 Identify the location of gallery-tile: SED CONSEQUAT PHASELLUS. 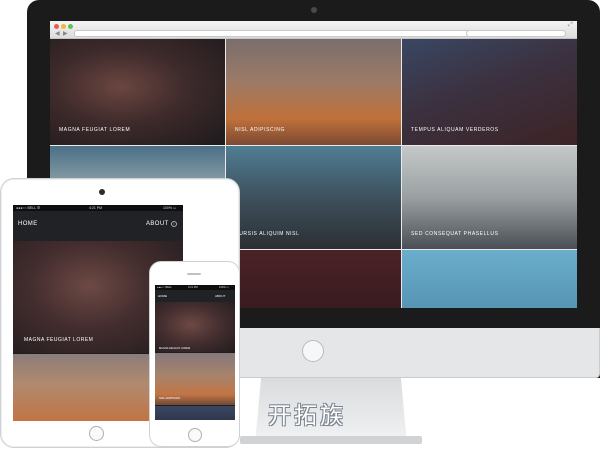
(489, 197).